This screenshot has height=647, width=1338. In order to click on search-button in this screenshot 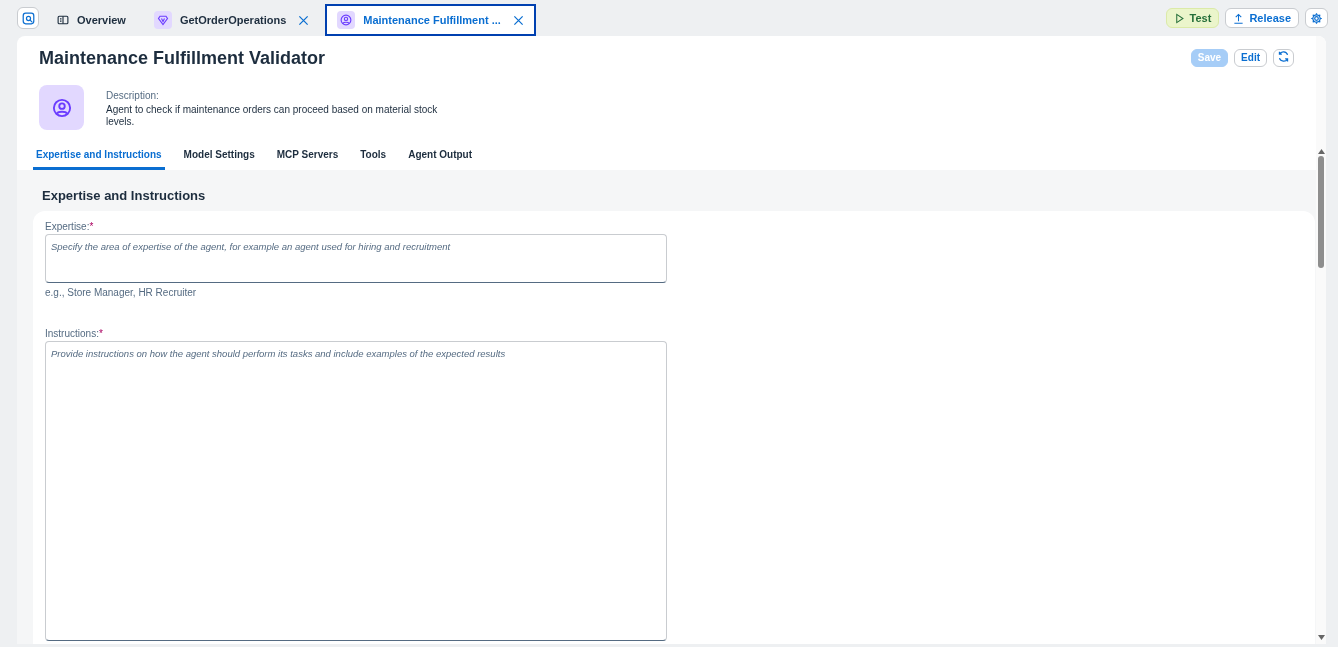, I will do `click(28, 18)`.